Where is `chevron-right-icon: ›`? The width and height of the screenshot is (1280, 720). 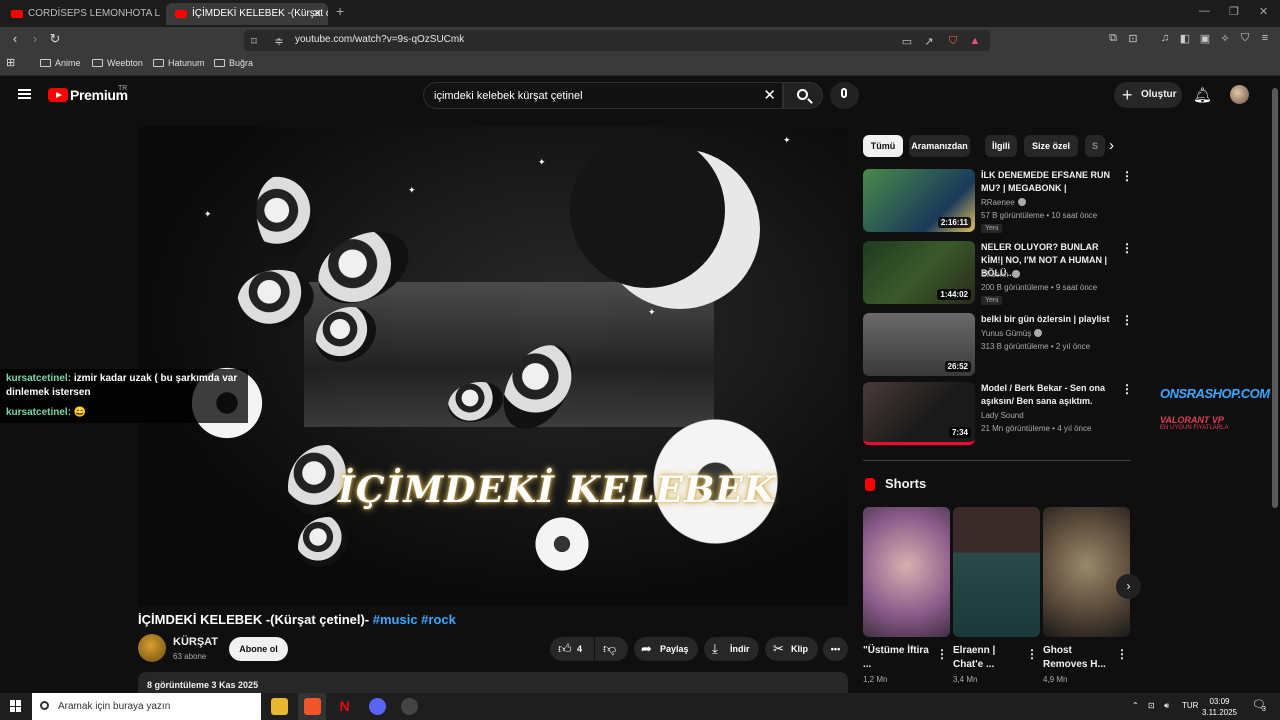
chevron-right-icon: › is located at coordinates (1111, 145).